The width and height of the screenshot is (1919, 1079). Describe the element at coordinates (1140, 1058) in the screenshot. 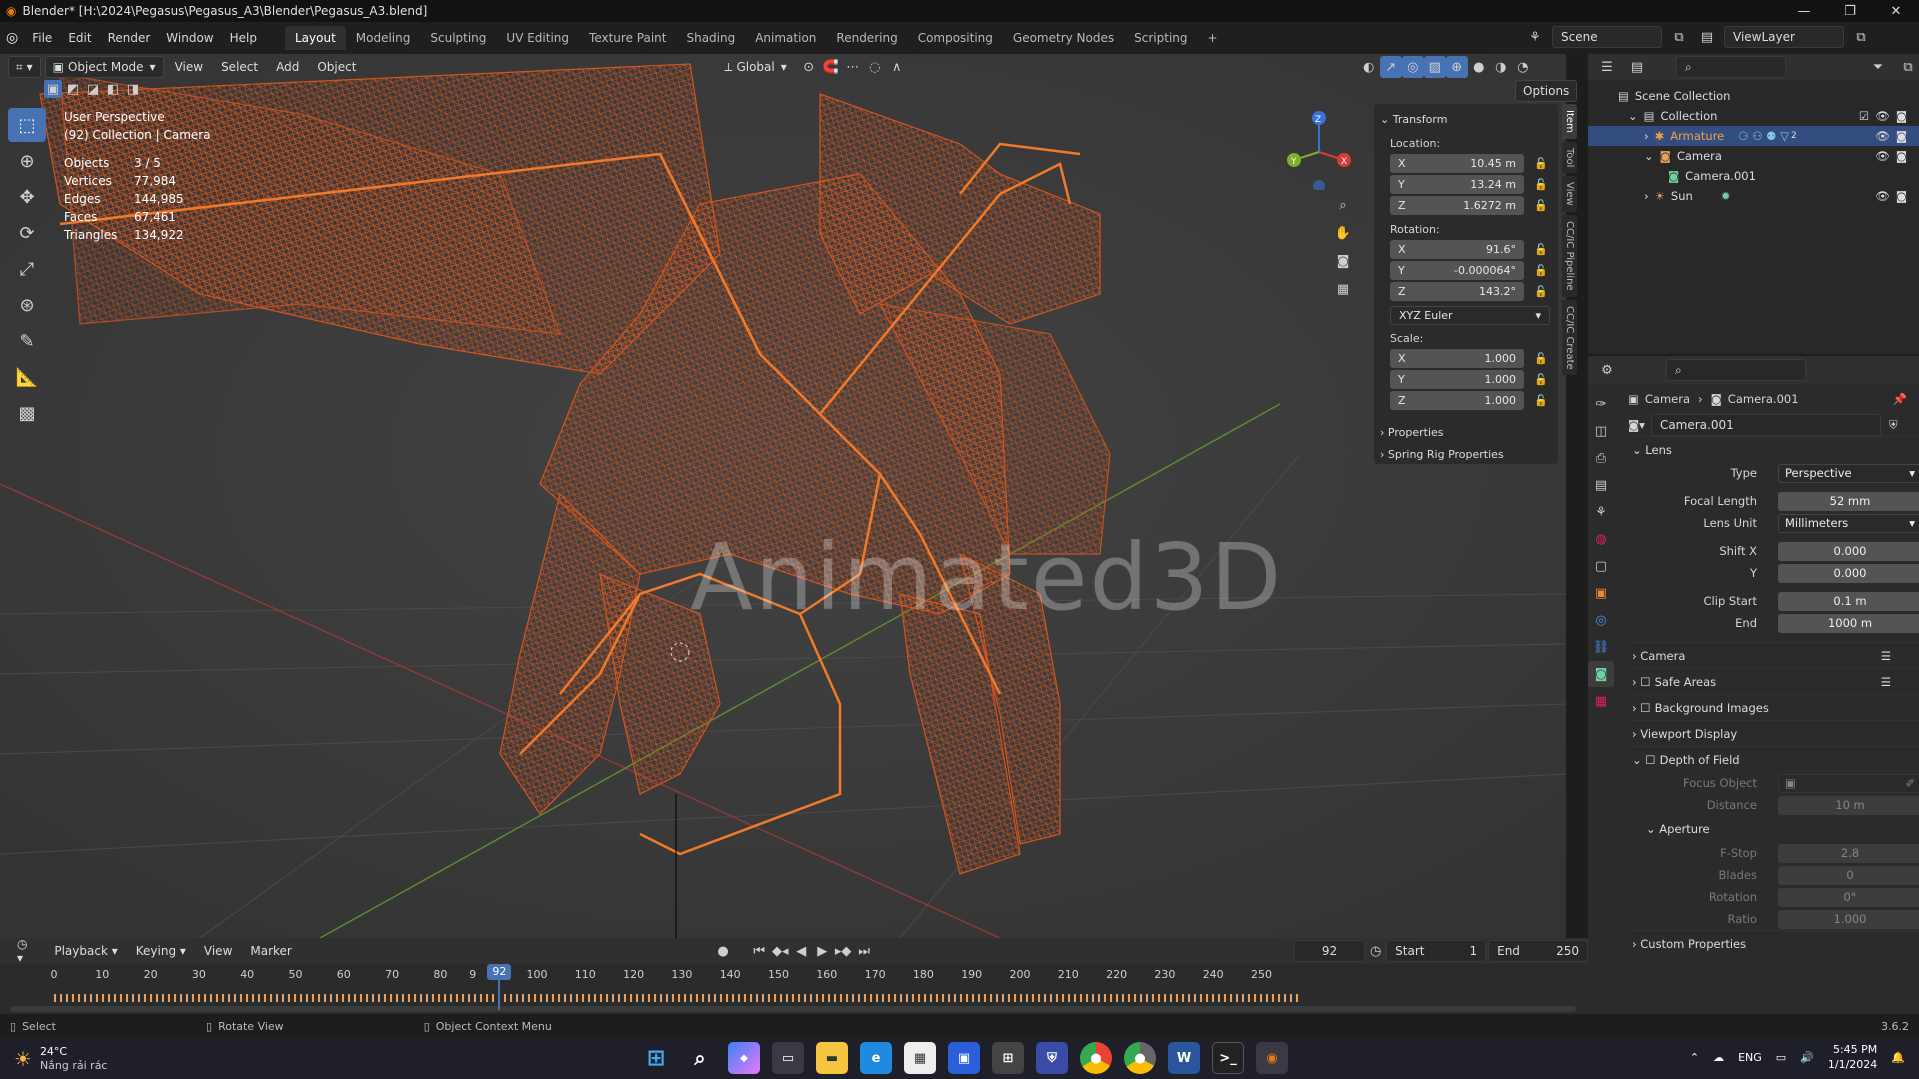

I see `chrome-dev-icon: ●` at that location.